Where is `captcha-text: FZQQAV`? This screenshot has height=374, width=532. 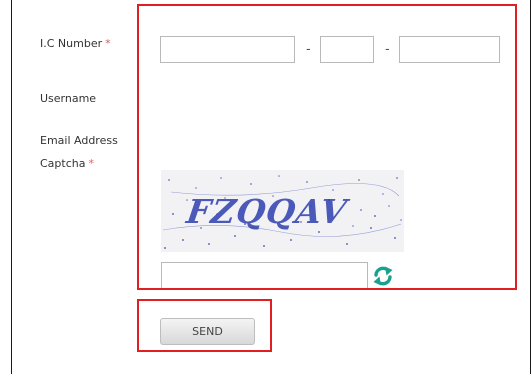 captcha-text: FZQQAV is located at coordinates (267, 211).